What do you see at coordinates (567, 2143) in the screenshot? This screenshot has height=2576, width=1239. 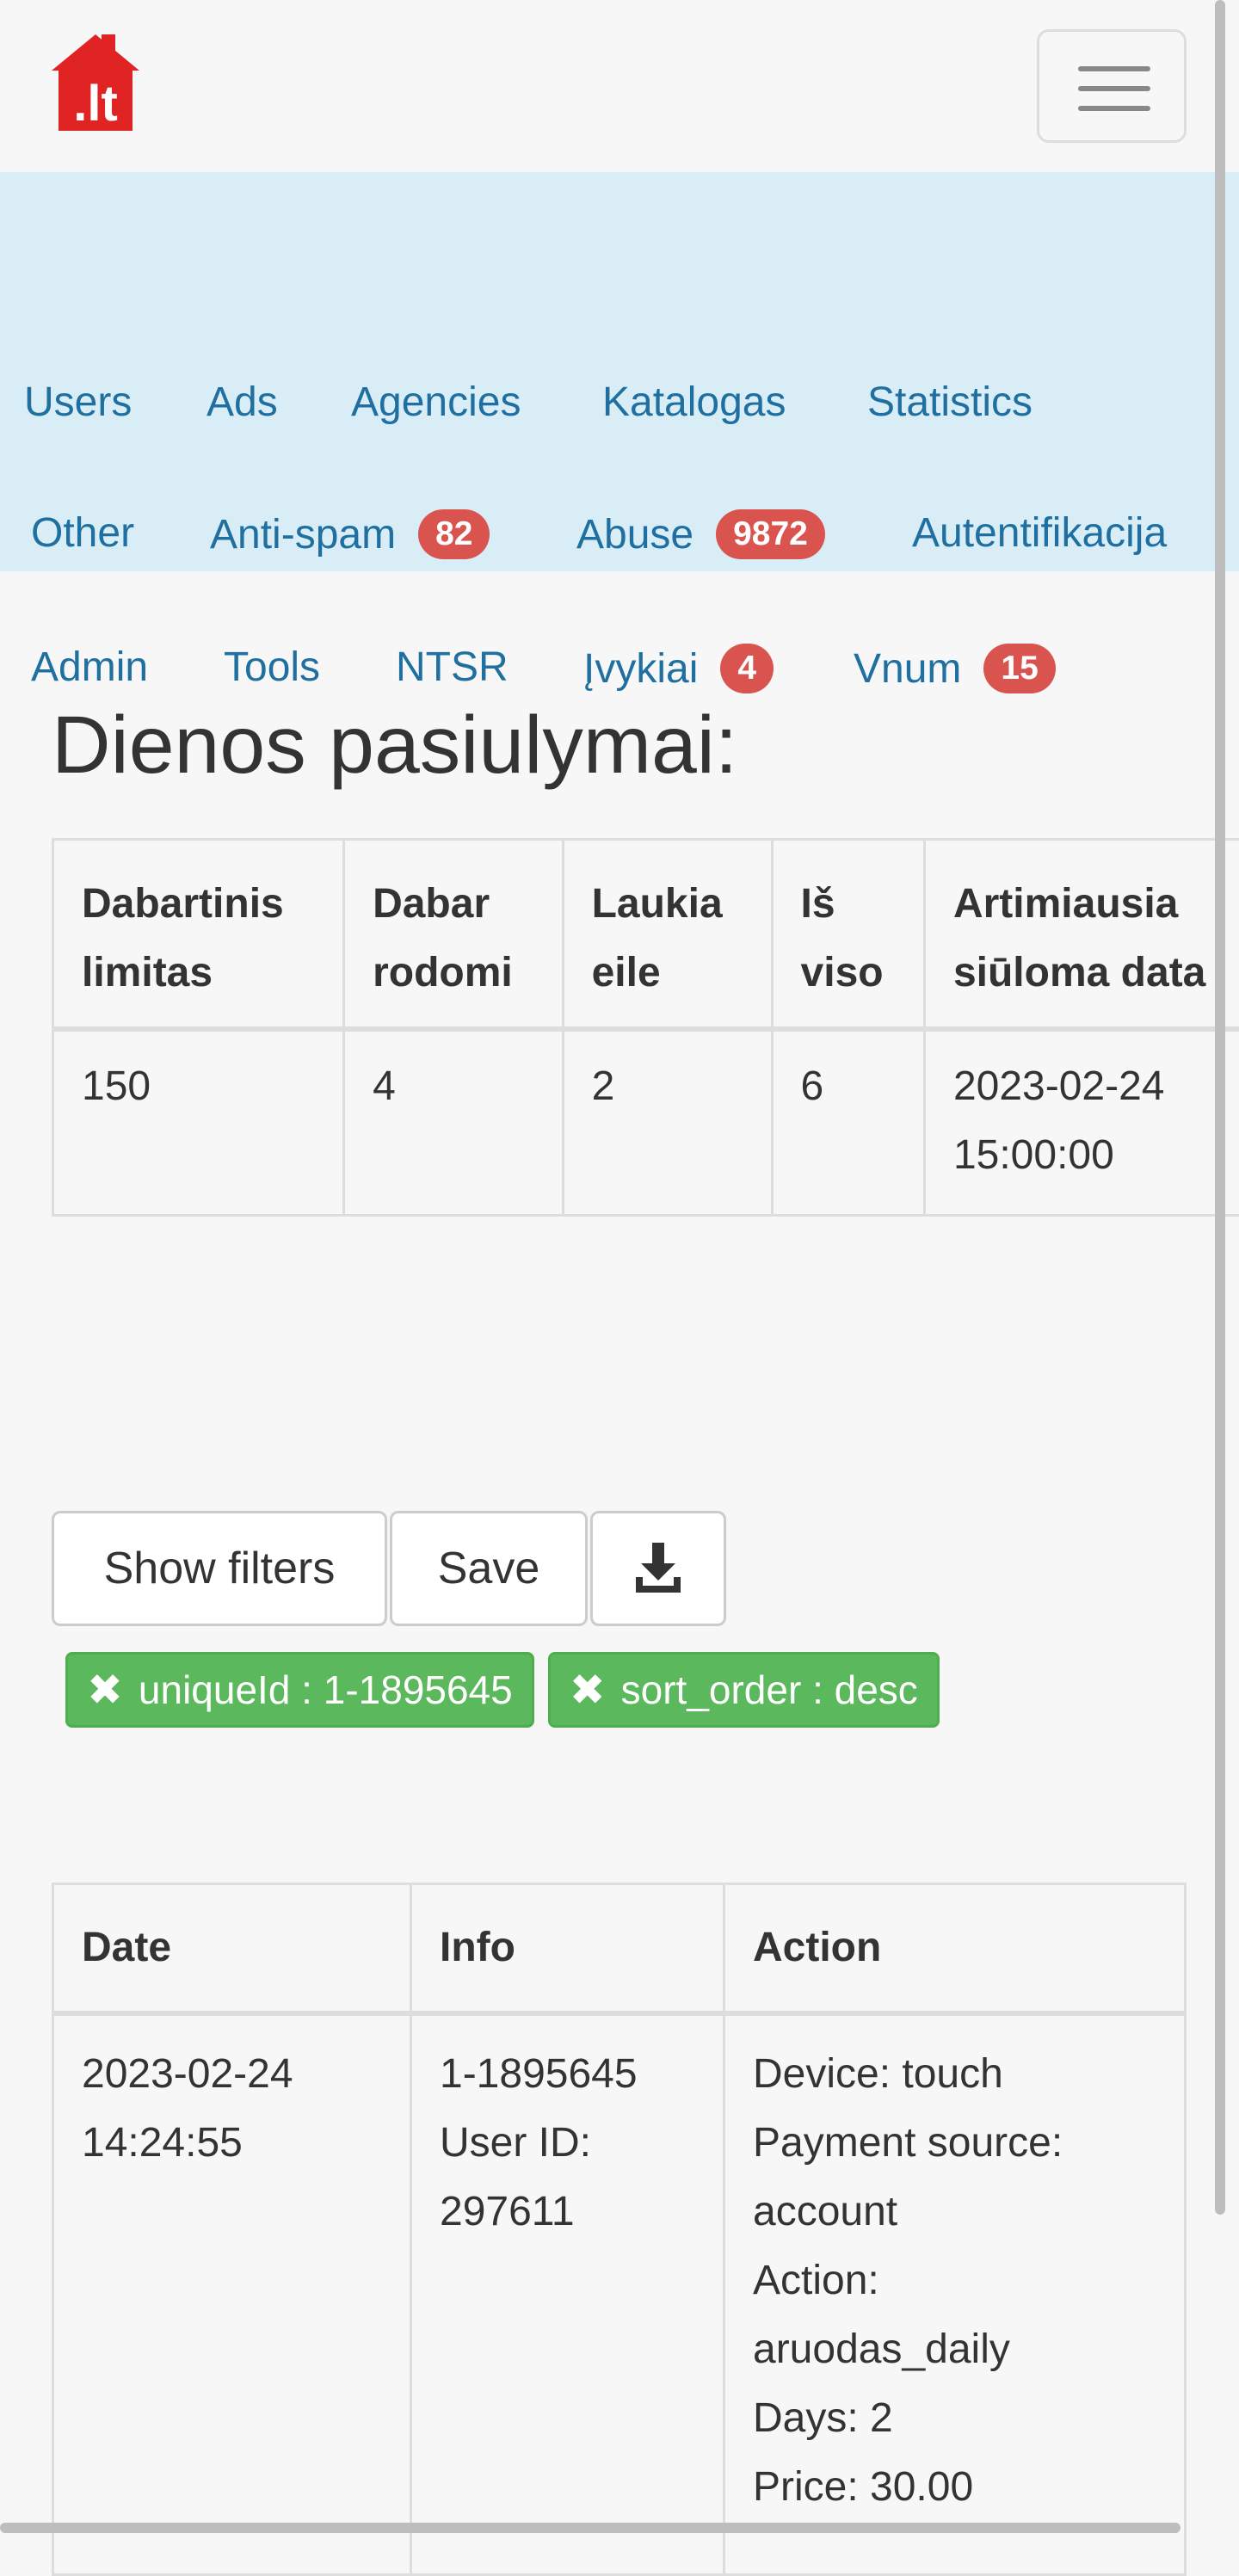 I see `user-id-label: User ID:` at bounding box center [567, 2143].